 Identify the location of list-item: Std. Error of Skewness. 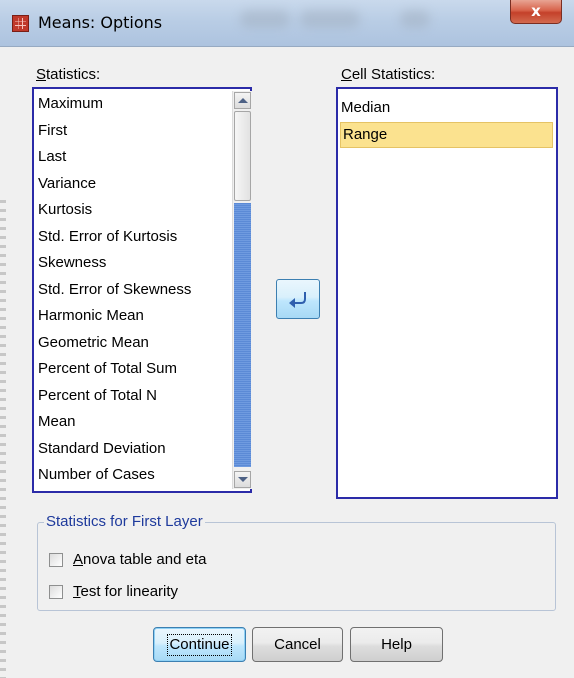
(114, 290).